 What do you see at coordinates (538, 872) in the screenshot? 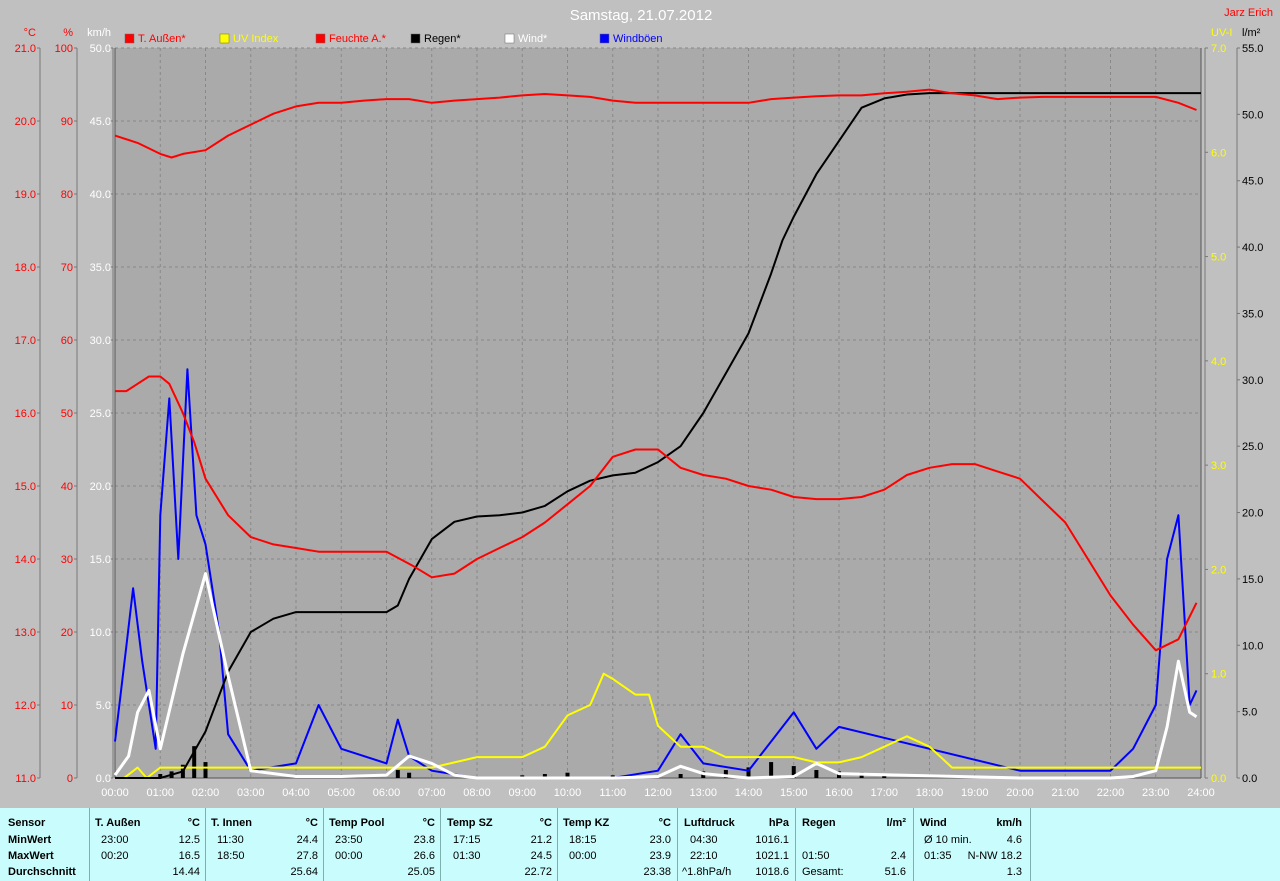
I see `table-value-cell: 22.72` at bounding box center [538, 872].